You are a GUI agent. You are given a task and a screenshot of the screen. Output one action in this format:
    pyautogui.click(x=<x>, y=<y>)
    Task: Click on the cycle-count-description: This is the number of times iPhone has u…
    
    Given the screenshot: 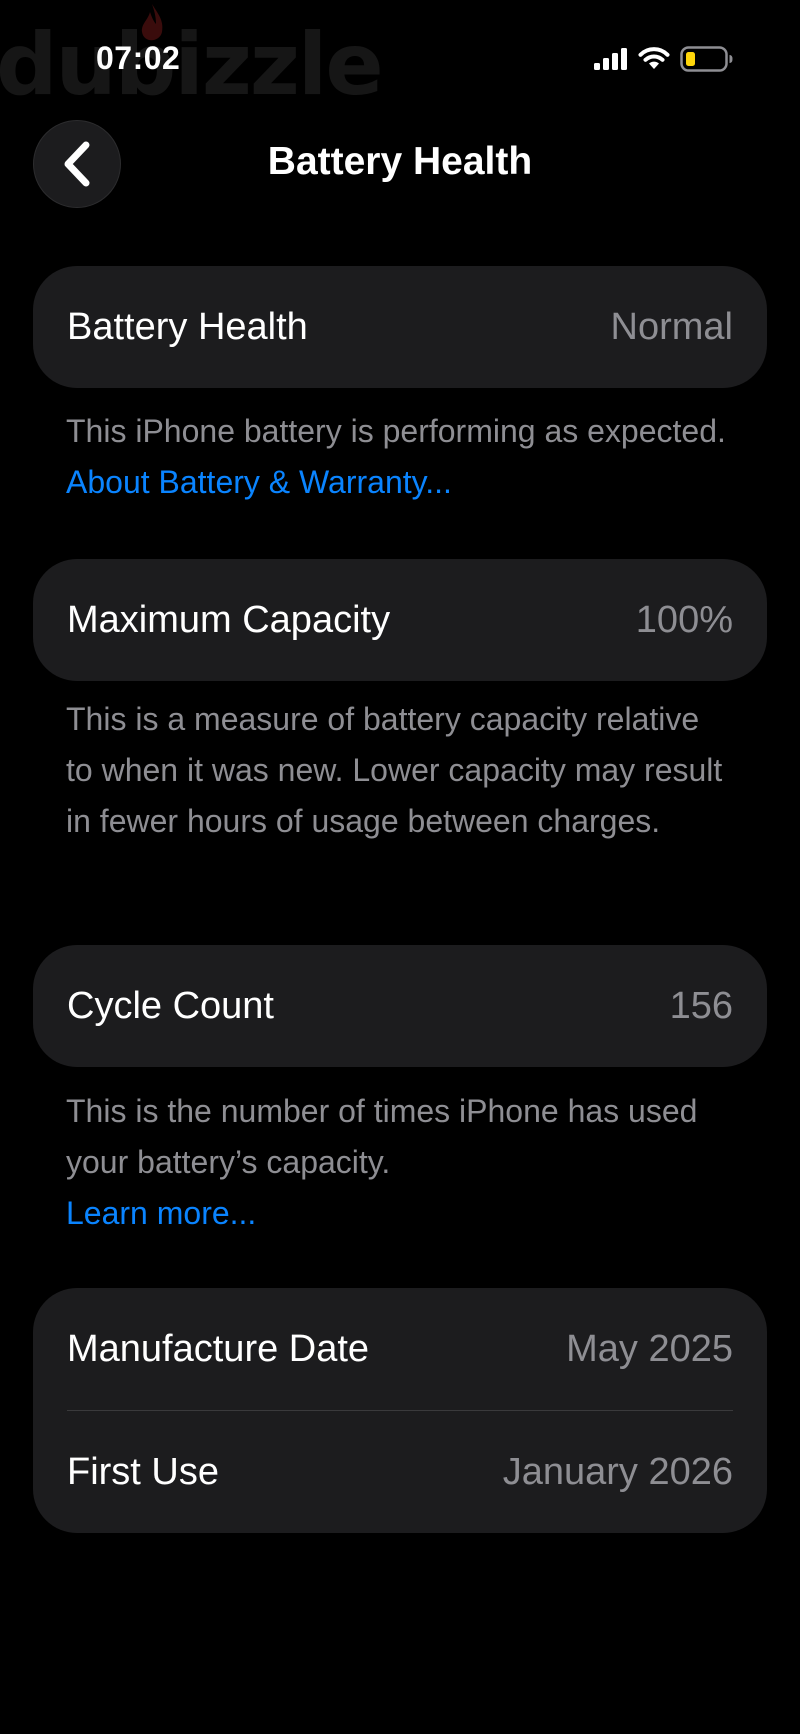 What is the action you would take?
    pyautogui.click(x=382, y=1136)
    